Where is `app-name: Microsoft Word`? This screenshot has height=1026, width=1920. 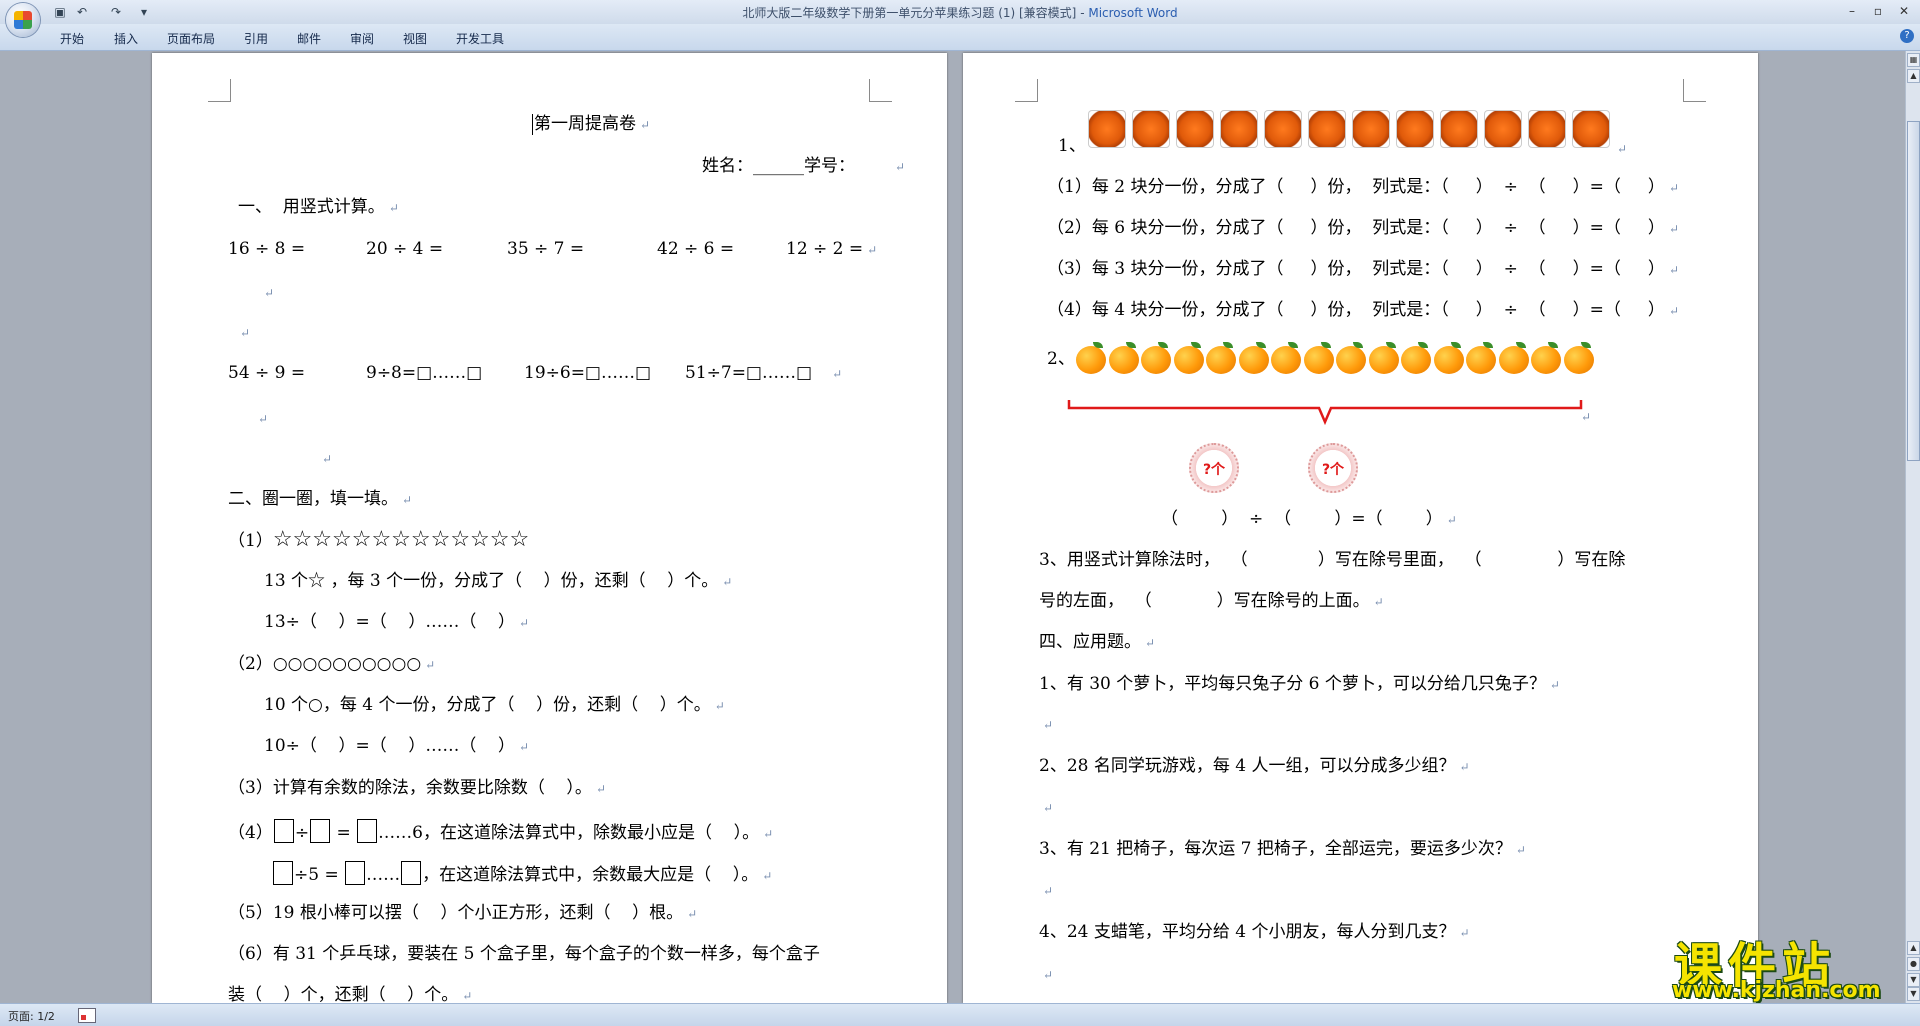 app-name: Microsoft Word is located at coordinates (1133, 13).